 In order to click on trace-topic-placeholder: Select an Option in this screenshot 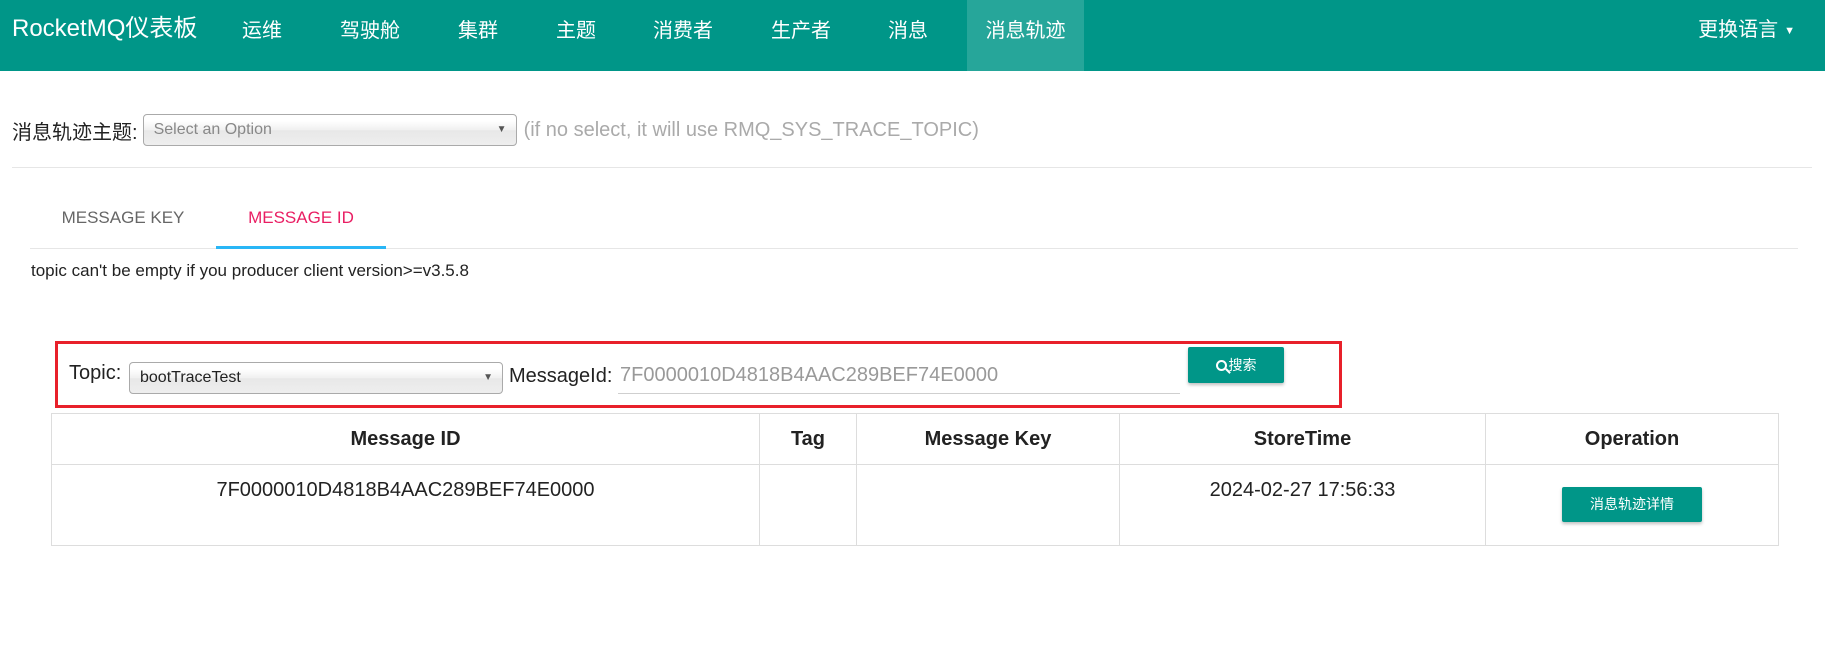, I will do `click(212, 129)`.